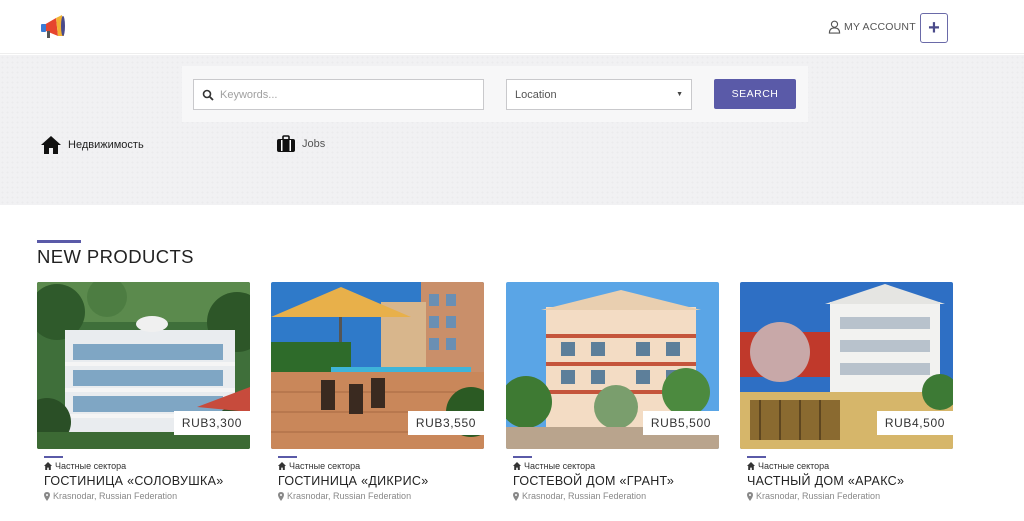 The width and height of the screenshot is (1024, 521). Describe the element at coordinates (286, 143) in the screenshot. I see `briefcase-icon` at that location.